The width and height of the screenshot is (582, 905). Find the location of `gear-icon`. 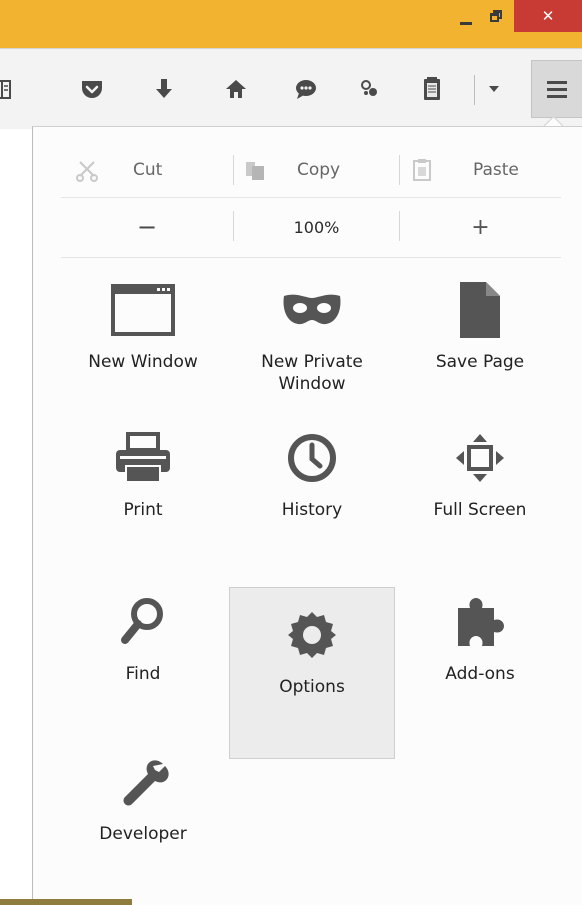

gear-icon is located at coordinates (312, 635).